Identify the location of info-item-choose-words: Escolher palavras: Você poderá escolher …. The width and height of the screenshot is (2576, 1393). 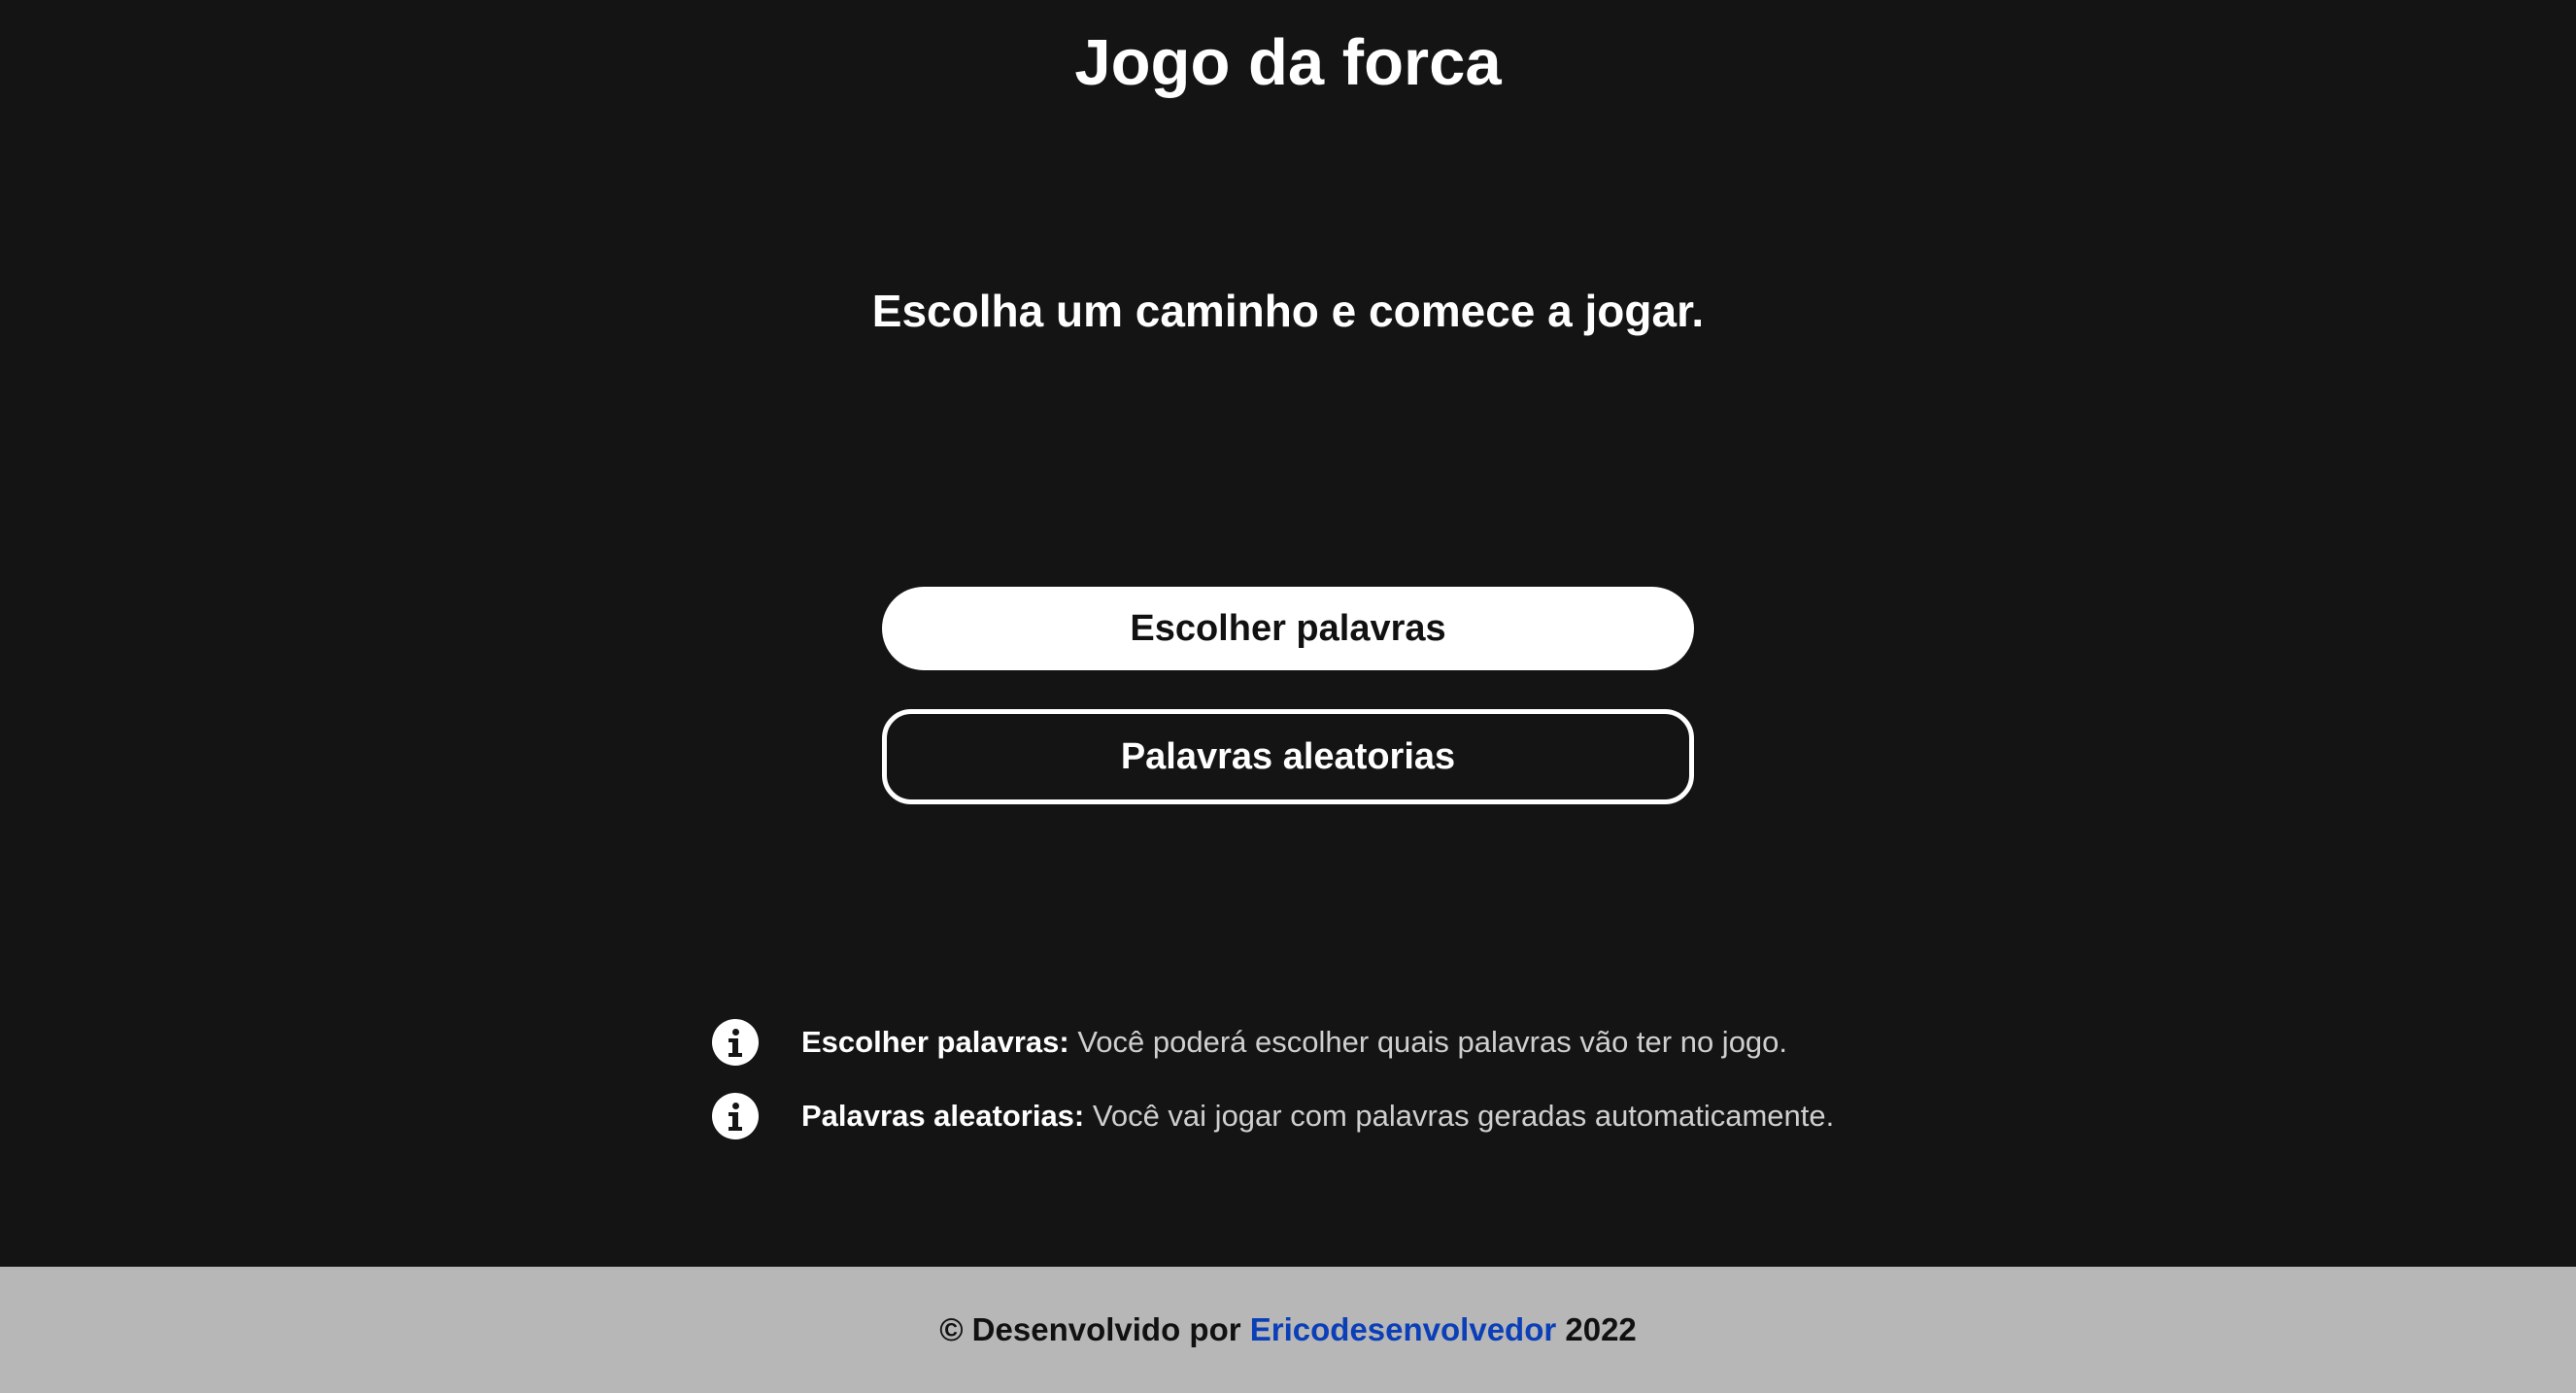
(1249, 1042).